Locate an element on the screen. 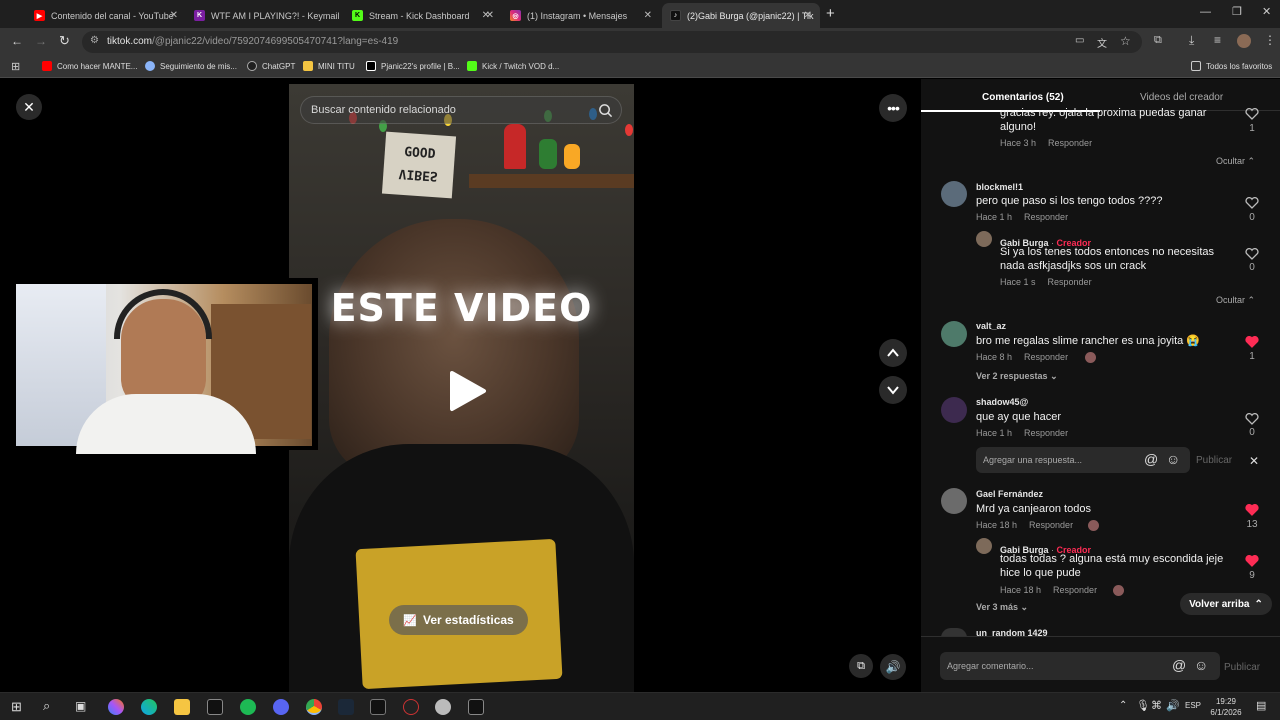 Image resolution: width=1280 pixels, height=720 pixels. tab-creator-videos: Videos del creador is located at coordinates (1181, 97).